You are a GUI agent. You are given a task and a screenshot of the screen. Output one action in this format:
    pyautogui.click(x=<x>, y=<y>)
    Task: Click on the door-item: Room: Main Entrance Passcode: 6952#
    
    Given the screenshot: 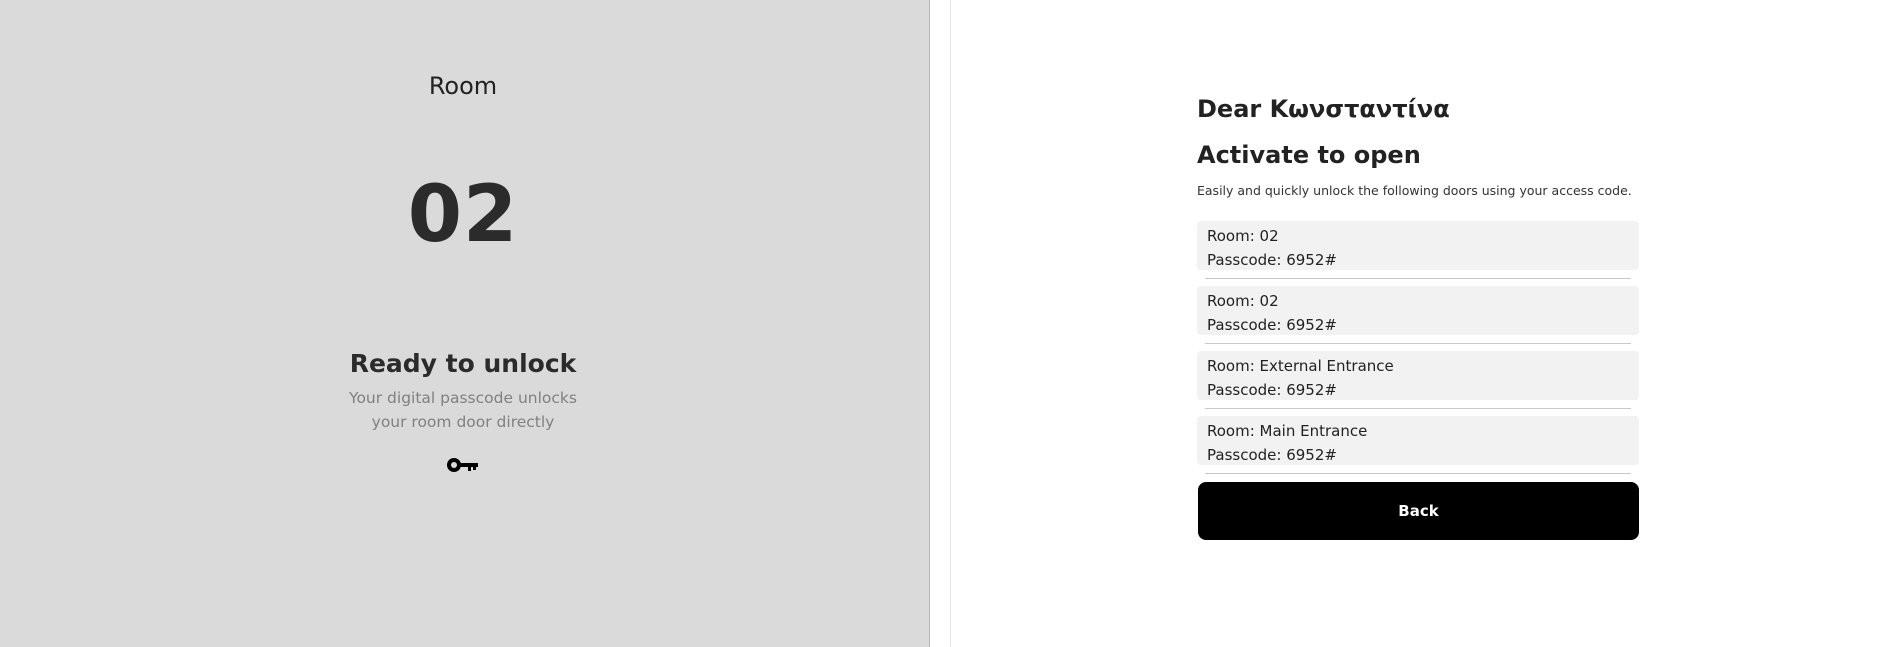 What is the action you would take?
    pyautogui.click(x=1418, y=445)
    